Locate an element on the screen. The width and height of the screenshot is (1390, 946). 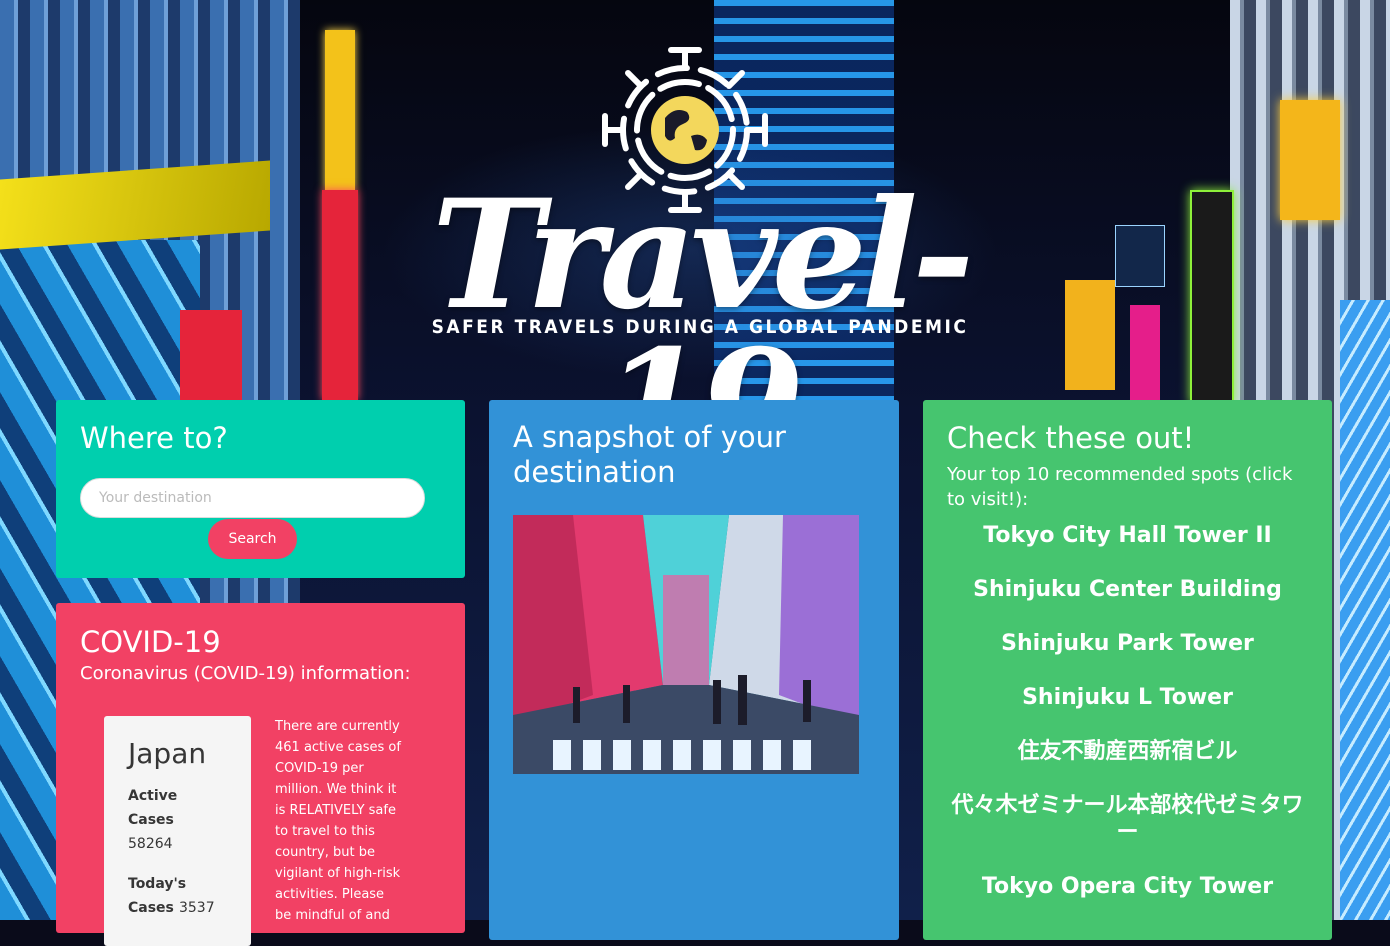
recommendations-title: Check these out! is located at coordinates (1071, 438).